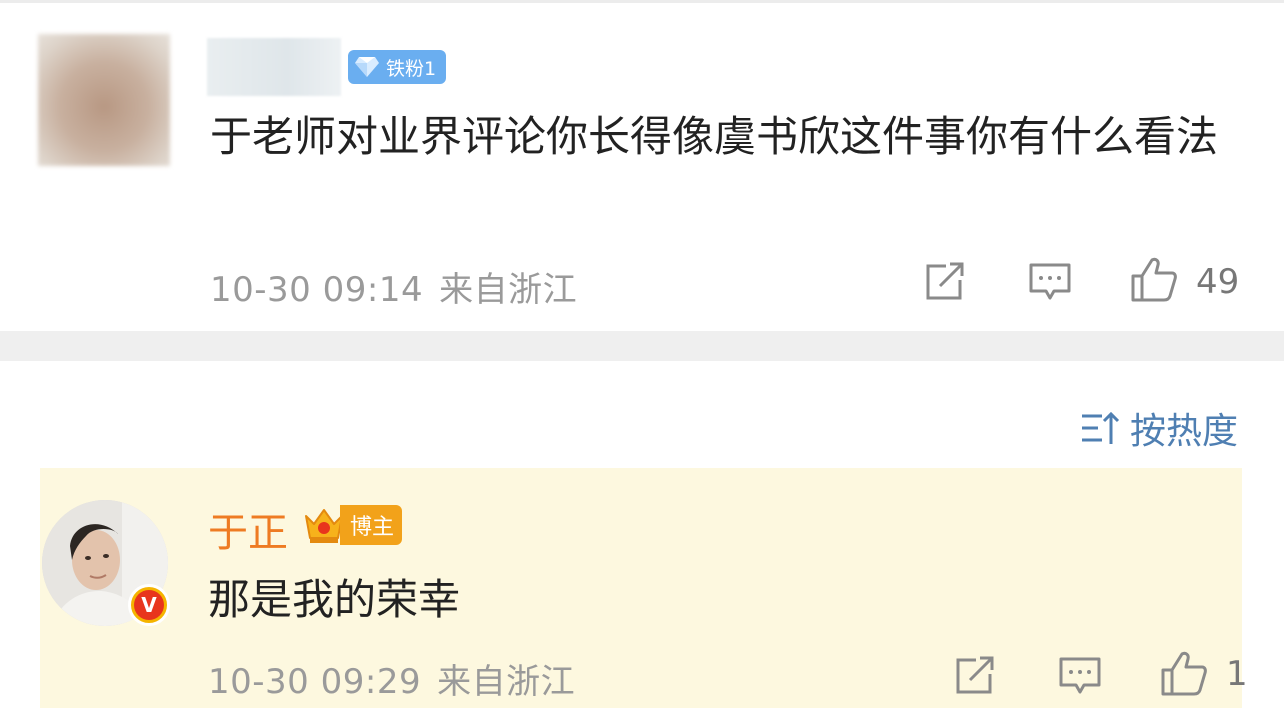 This screenshot has width=1284, height=708. What do you see at coordinates (274, 67) in the screenshot?
I see `commenter-name-blurred` at bounding box center [274, 67].